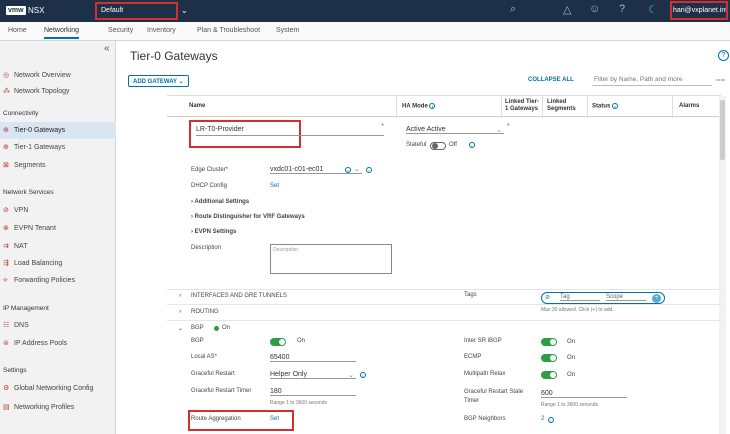 This screenshot has width=730, height=434. What do you see at coordinates (622, 9) in the screenshot?
I see `help-menu-icon: ?` at bounding box center [622, 9].